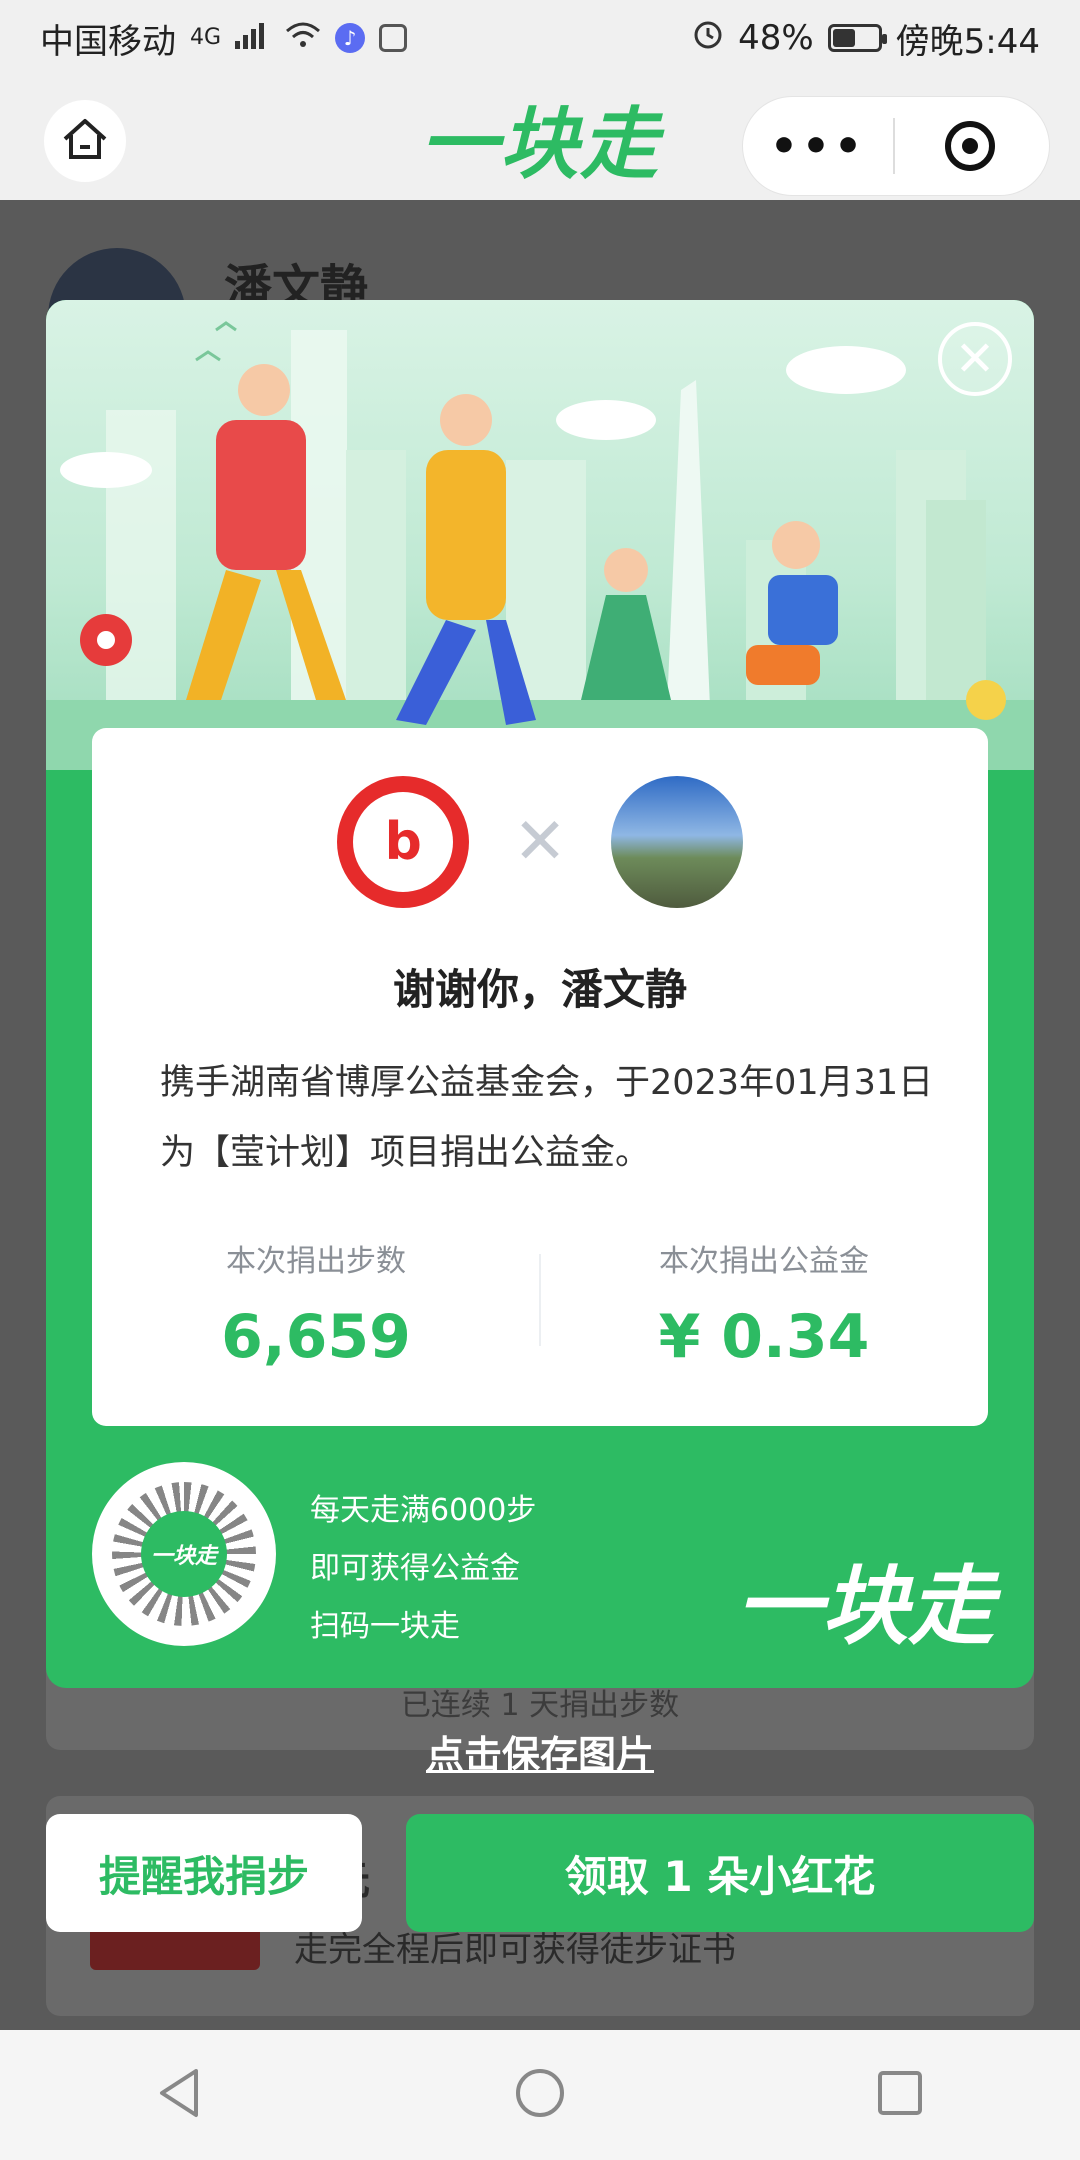  What do you see at coordinates (539, 145) in the screenshot?
I see `app-title: 一块走` at bounding box center [539, 145].